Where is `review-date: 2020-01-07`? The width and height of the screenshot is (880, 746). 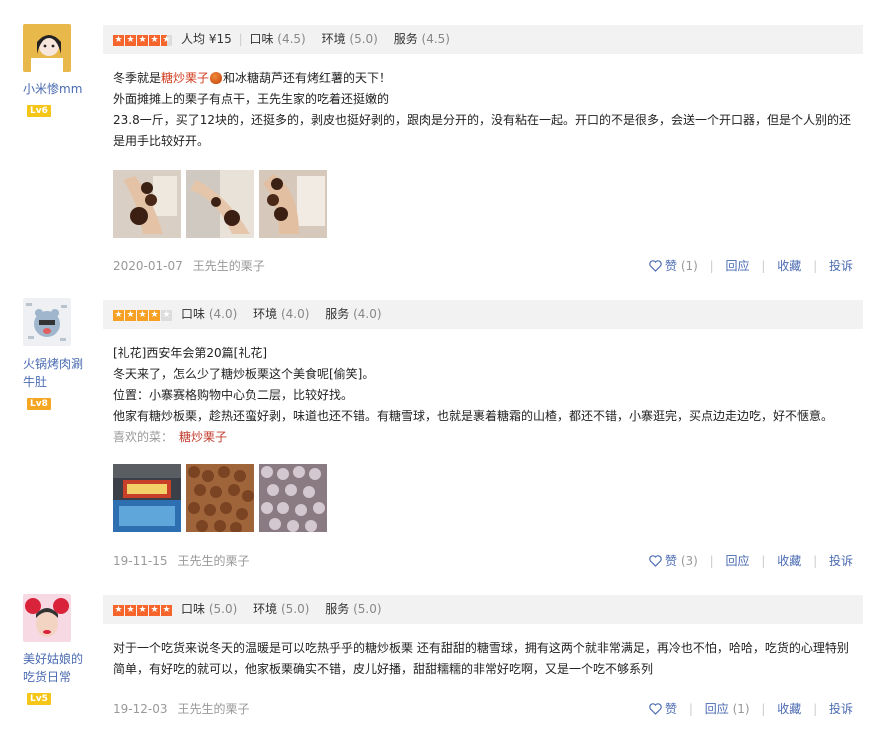
review-date: 2020-01-07 is located at coordinates (148, 266).